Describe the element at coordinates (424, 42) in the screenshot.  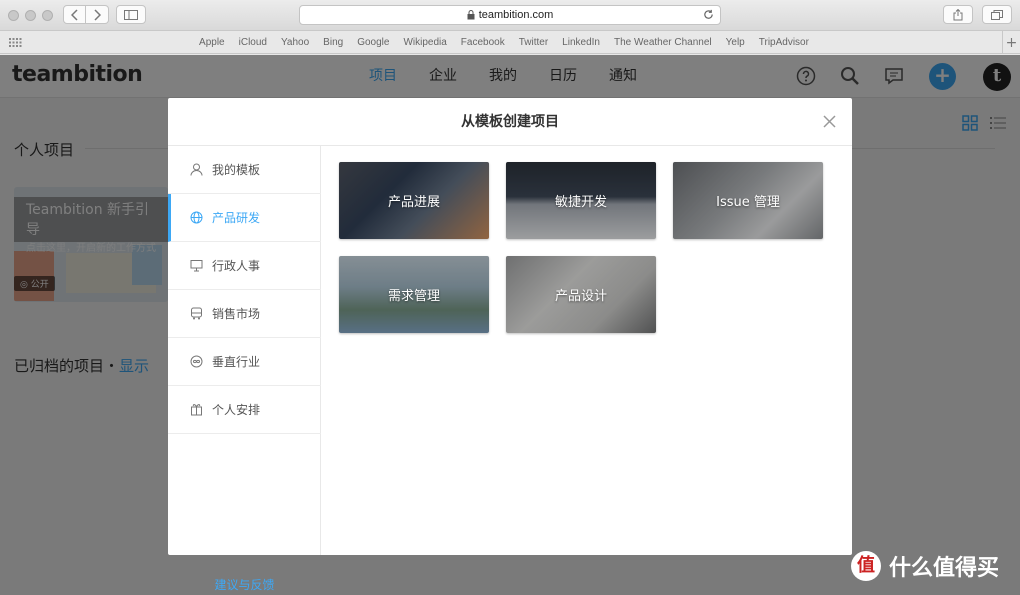
I see `favorite-link: Wikipedia` at that location.